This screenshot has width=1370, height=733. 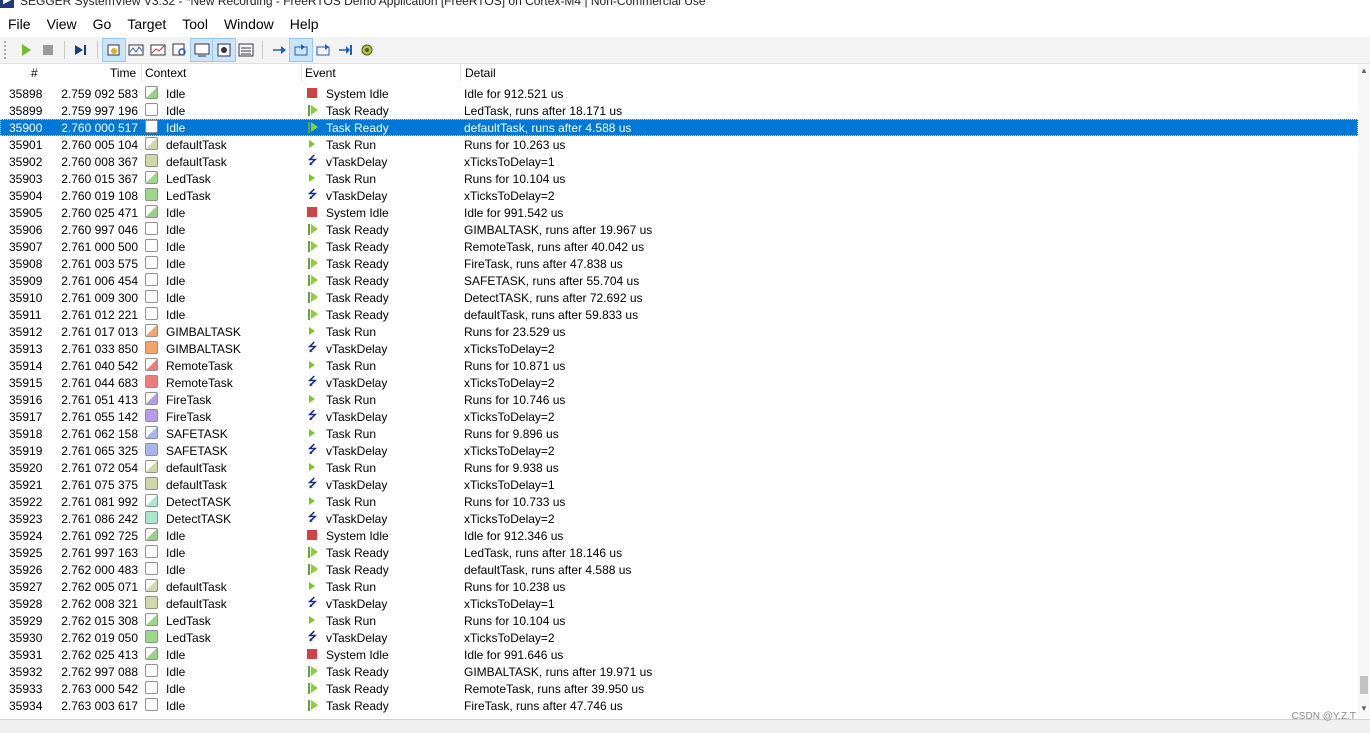 What do you see at coordinates (320, 73) in the screenshot?
I see `column-header-event: Event` at bounding box center [320, 73].